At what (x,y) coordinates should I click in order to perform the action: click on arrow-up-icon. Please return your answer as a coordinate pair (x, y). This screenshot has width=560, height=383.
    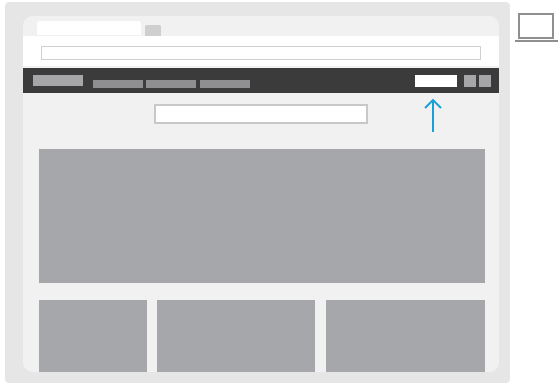
    Looking at the image, I should click on (433, 115).